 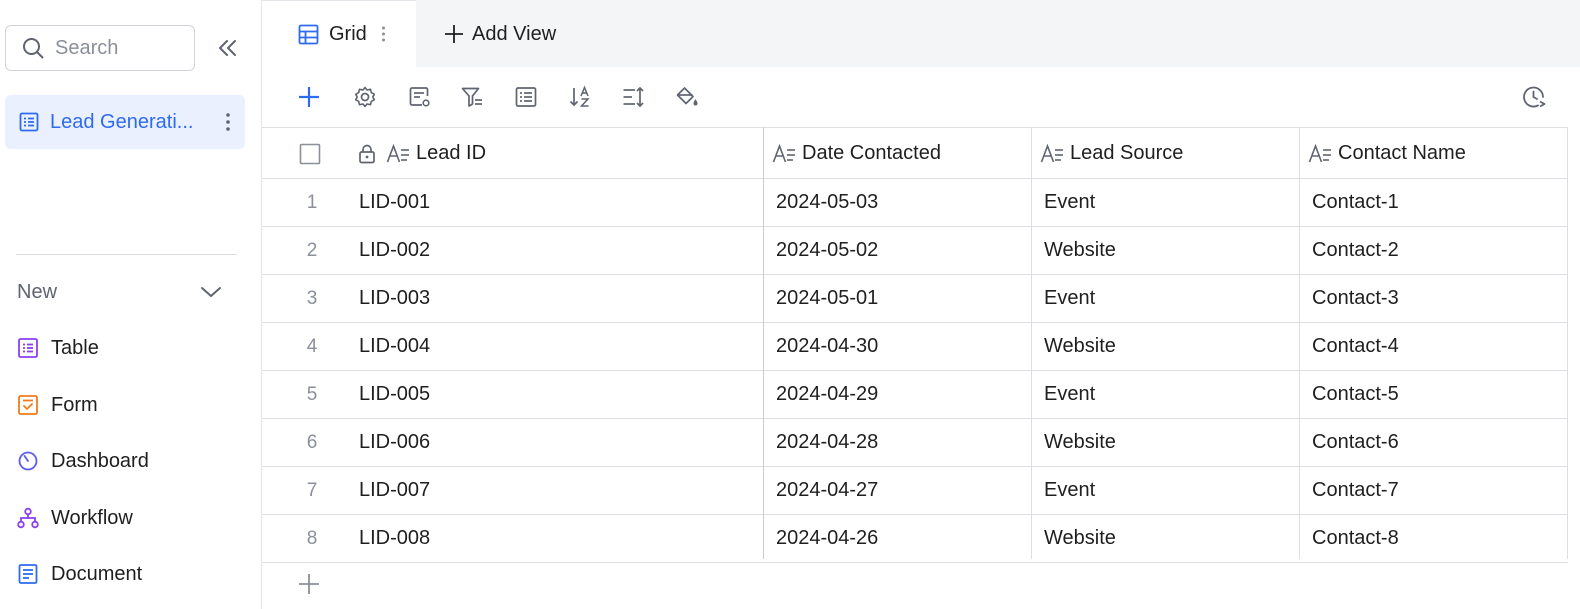 What do you see at coordinates (312, 442) in the screenshot?
I see `row-number: 6` at bounding box center [312, 442].